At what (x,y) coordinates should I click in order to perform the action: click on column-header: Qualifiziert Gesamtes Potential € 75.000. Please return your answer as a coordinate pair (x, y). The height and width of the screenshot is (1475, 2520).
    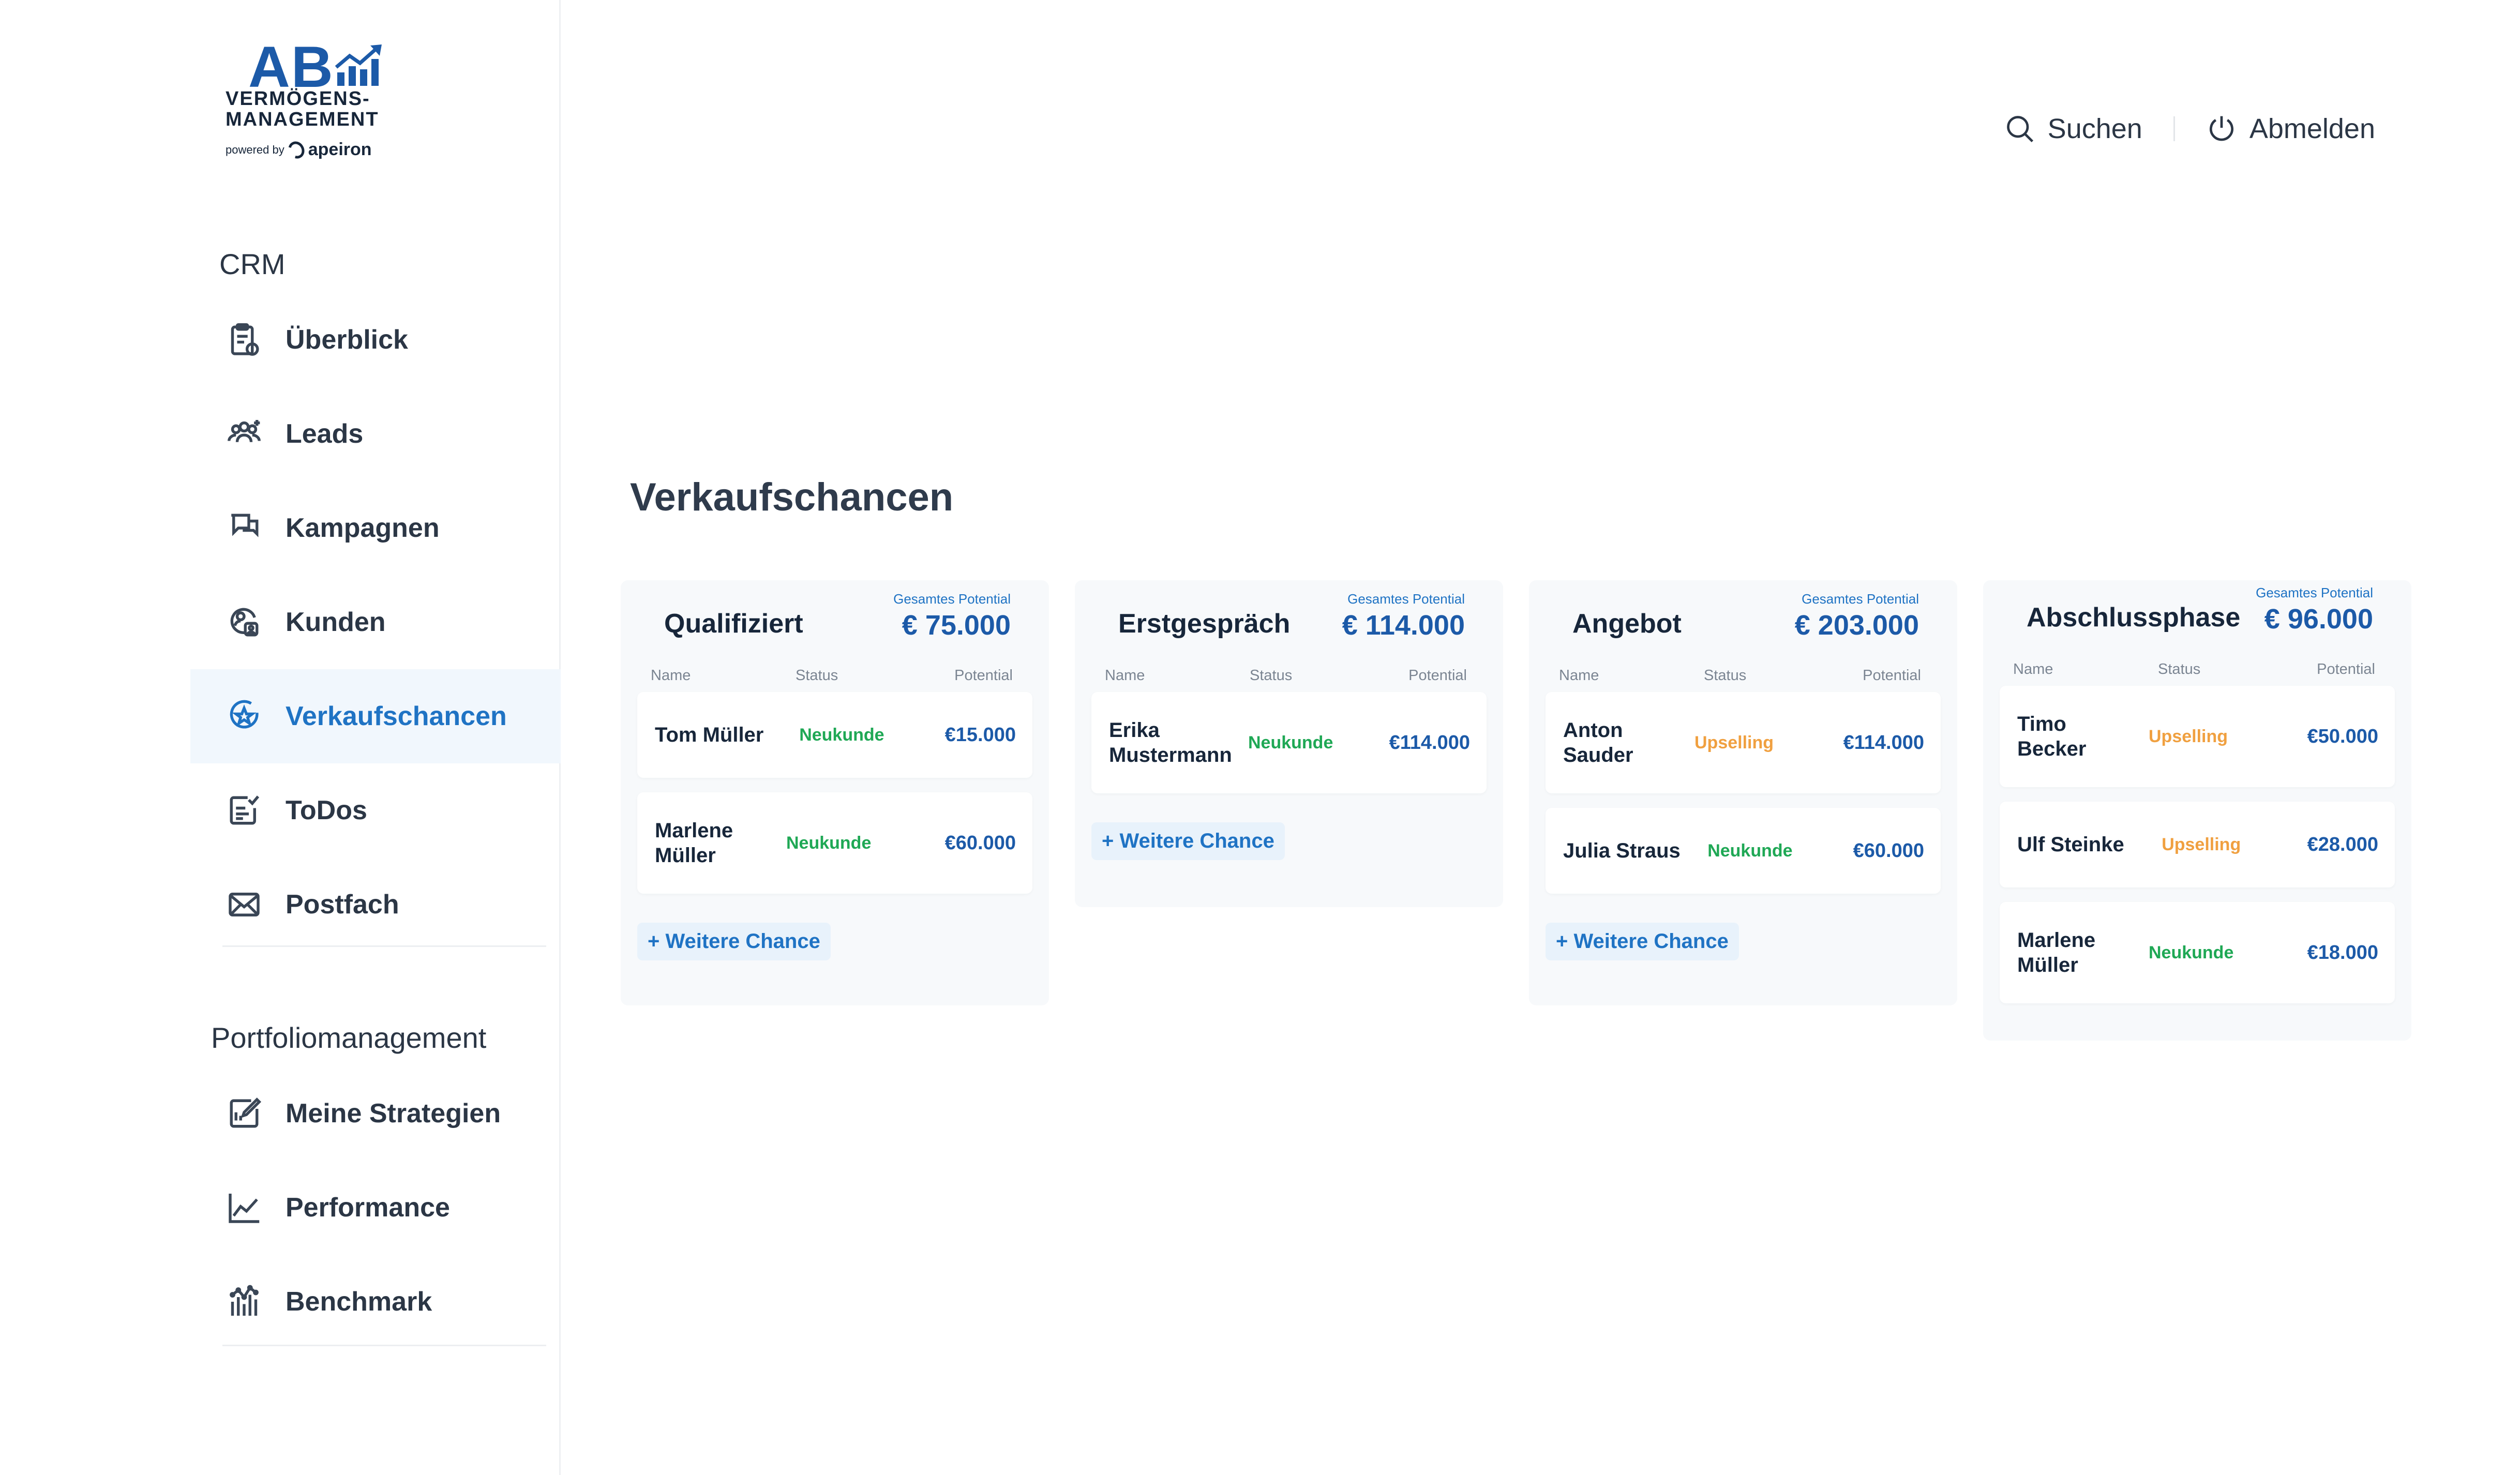
    Looking at the image, I should click on (835, 619).